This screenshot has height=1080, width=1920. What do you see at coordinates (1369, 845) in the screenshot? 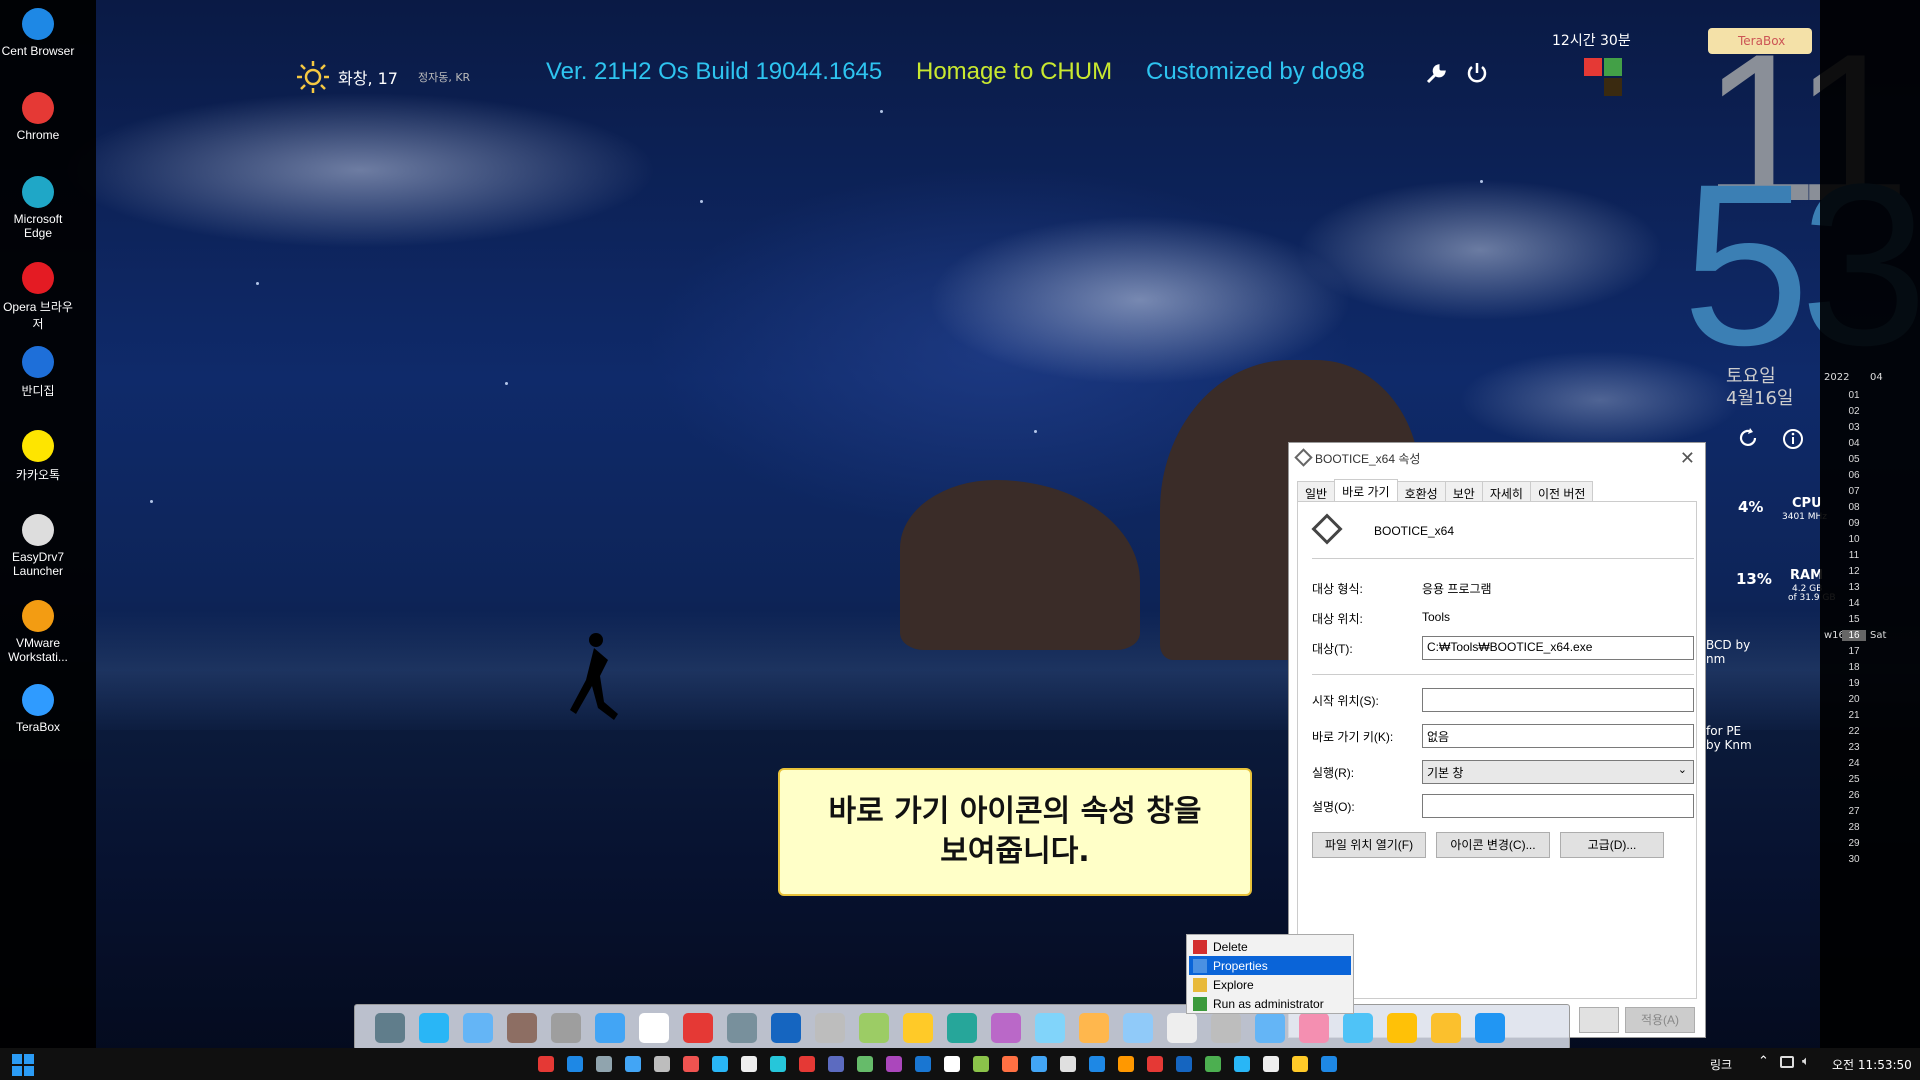
I see `open-file-location-button: 파일 위치 열기(F)` at bounding box center [1369, 845].